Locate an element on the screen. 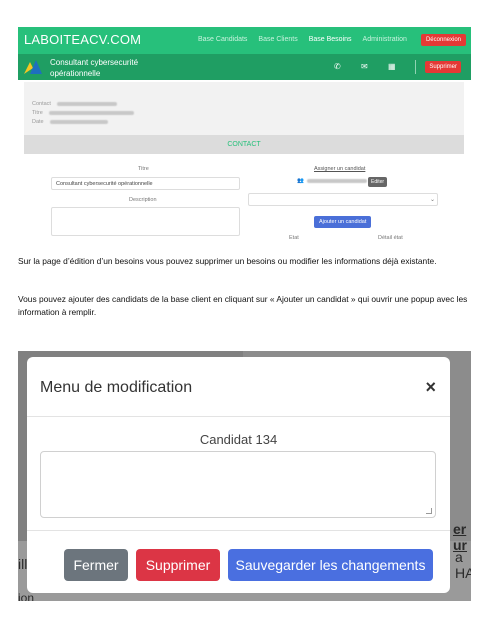 The image size is (489, 626). card-row-titre: Titre is located at coordinates (83, 113).